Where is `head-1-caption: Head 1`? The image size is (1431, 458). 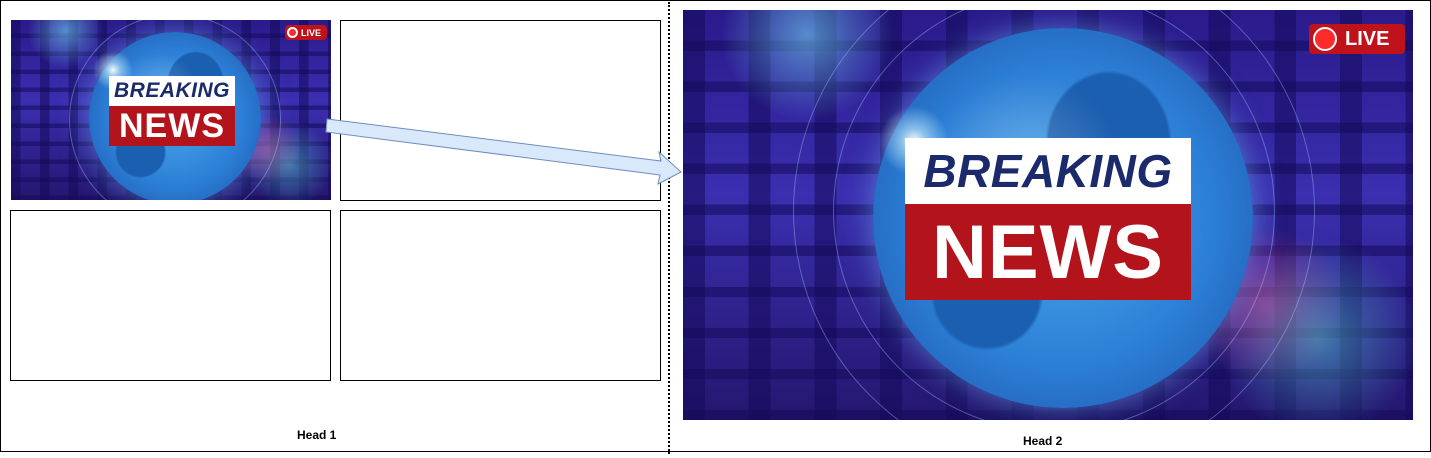 head-1-caption: Head 1 is located at coordinates (317, 435).